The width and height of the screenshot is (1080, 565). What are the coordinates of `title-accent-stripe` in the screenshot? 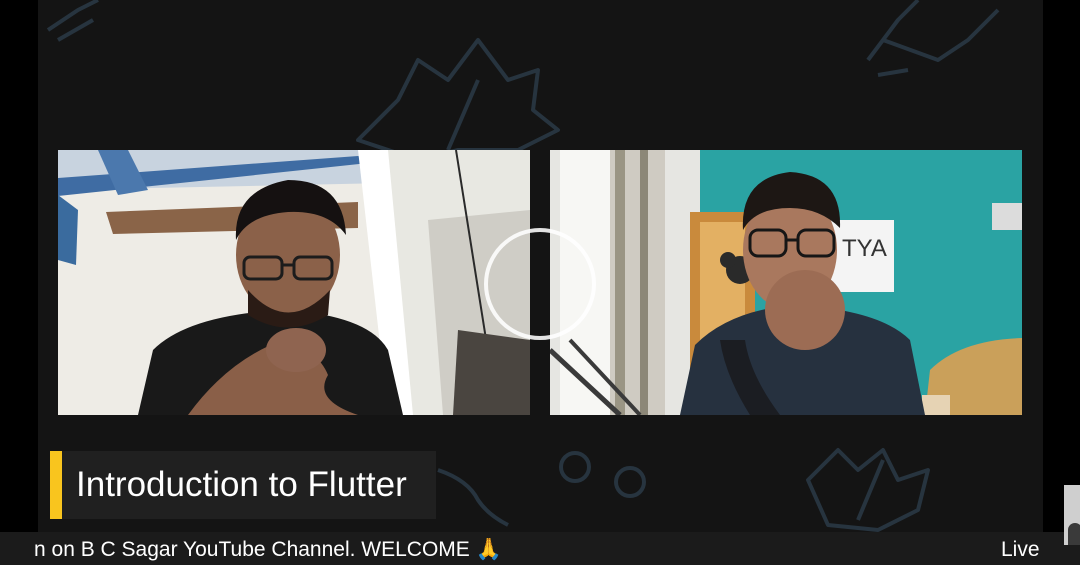 It's located at (56, 485).